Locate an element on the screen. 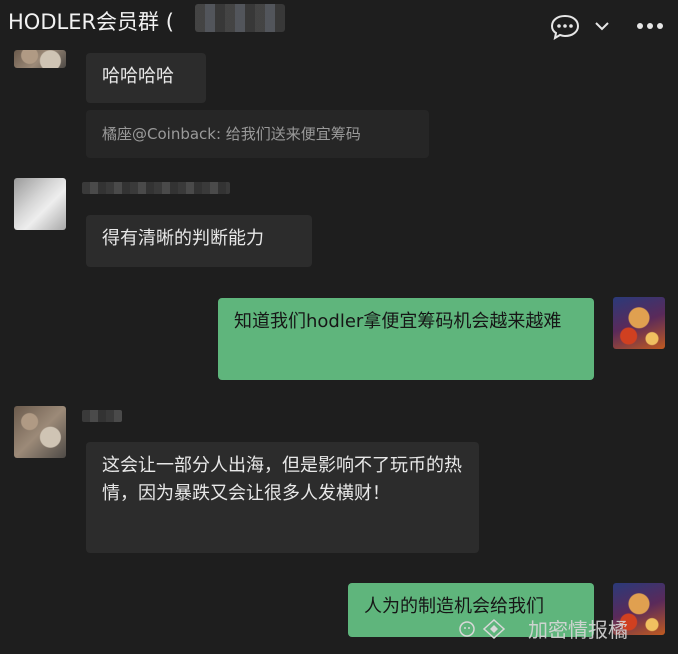 The width and height of the screenshot is (678, 654). message-bubble-incoming: 这会让一部分人出海，但是影响不了玩币的热情，因为暴跌又会让很多人发横财！ is located at coordinates (282, 497).